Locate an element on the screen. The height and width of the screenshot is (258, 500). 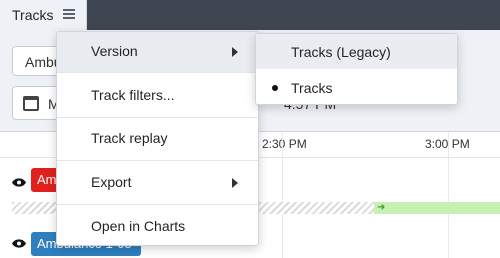
hamburger-menu-icon is located at coordinates (69, 14).